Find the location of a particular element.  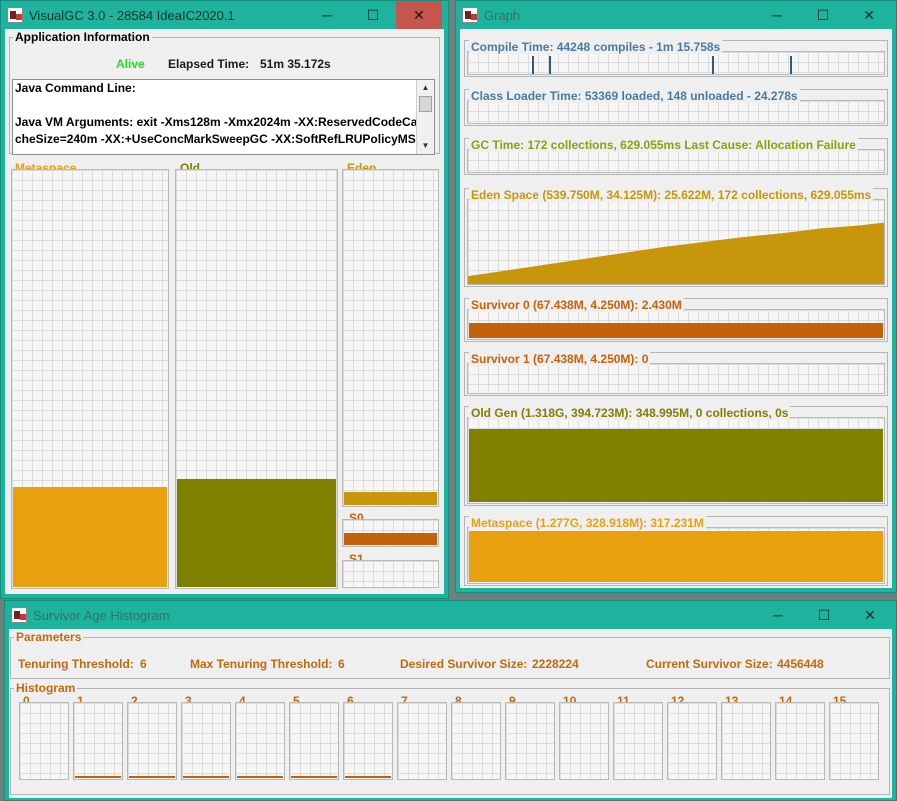

scroll-down-icon: ▼ is located at coordinates (425, 146).